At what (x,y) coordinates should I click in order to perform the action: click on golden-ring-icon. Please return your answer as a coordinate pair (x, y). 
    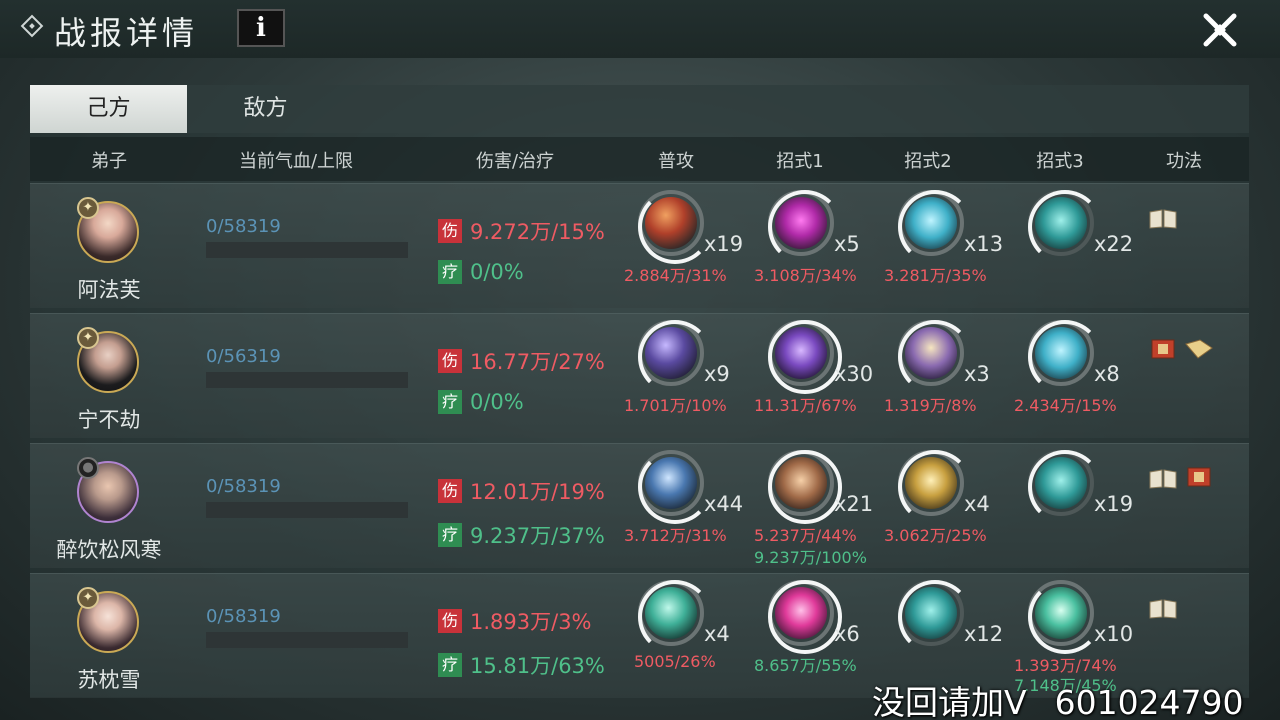
    Looking at the image, I should click on (931, 483).